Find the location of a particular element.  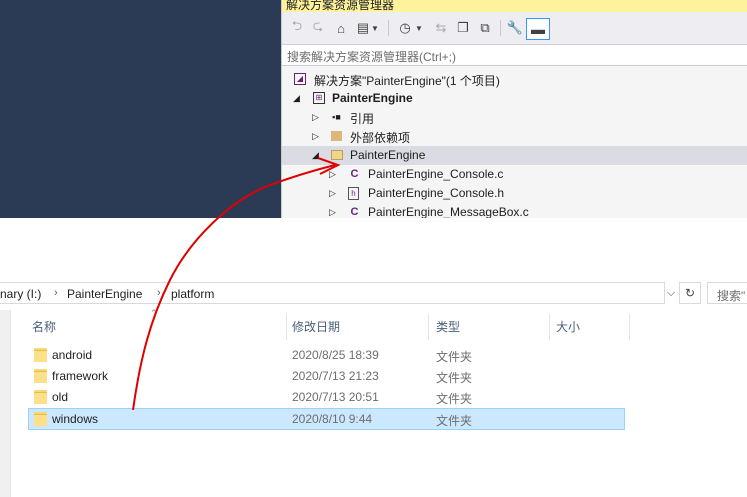

file-date: 2020/8/10 9:44 is located at coordinates (332, 419).